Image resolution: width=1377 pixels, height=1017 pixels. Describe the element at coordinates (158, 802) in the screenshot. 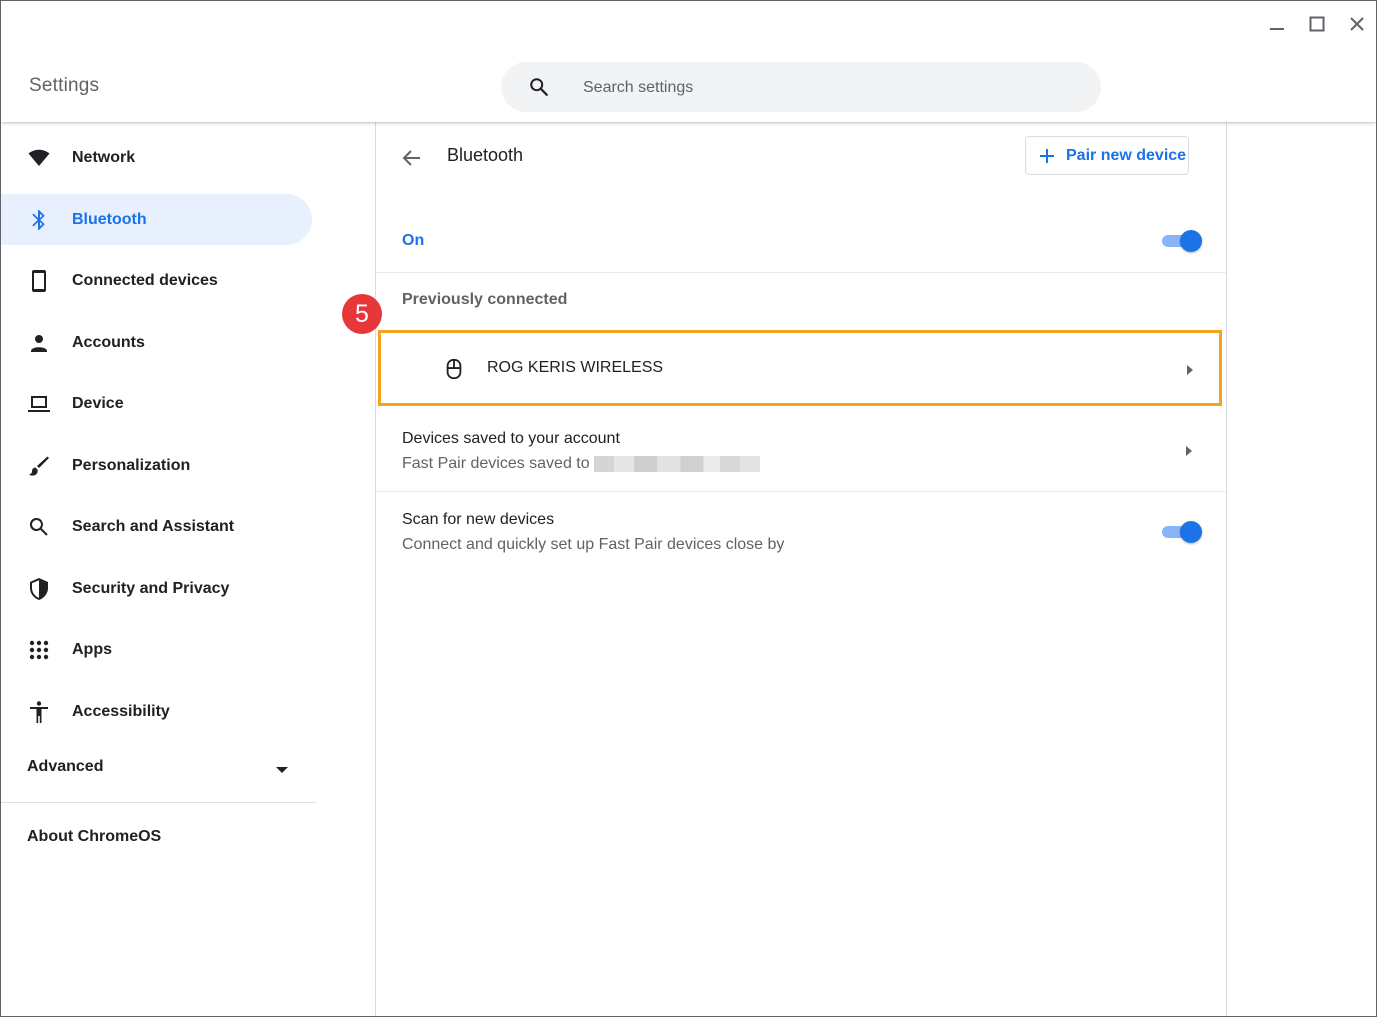

I see `sidebar-divider` at that location.